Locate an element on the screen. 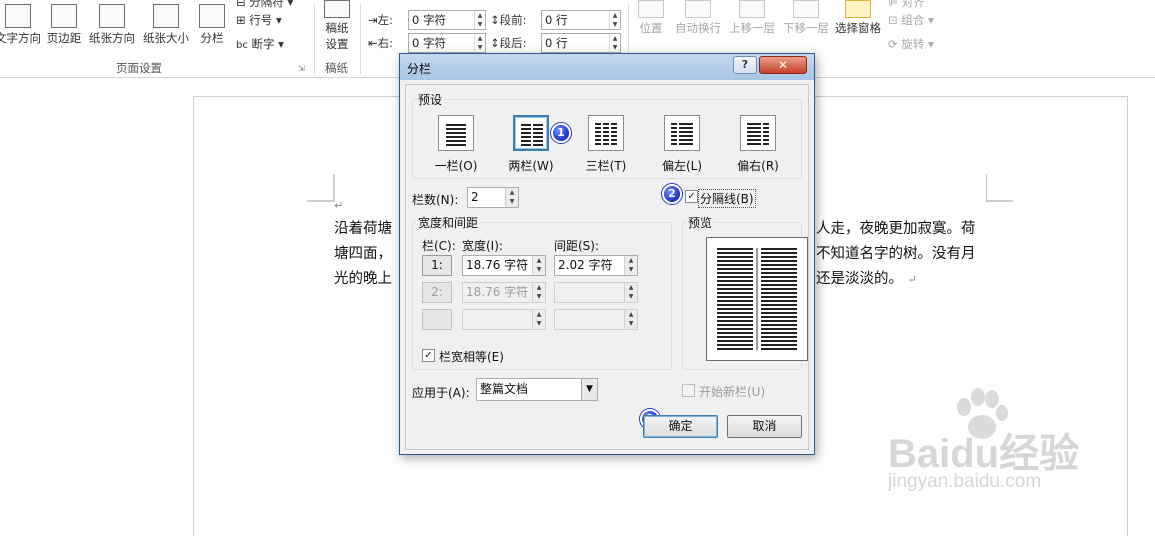  rotate-button: ⟳ 旋转 ▾ is located at coordinates (911, 44).